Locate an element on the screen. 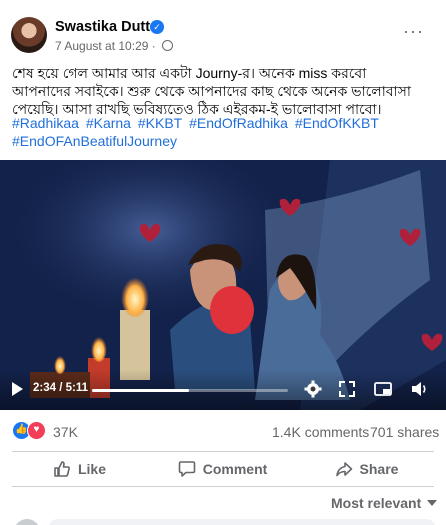  share-button: Share is located at coordinates (366, 469).